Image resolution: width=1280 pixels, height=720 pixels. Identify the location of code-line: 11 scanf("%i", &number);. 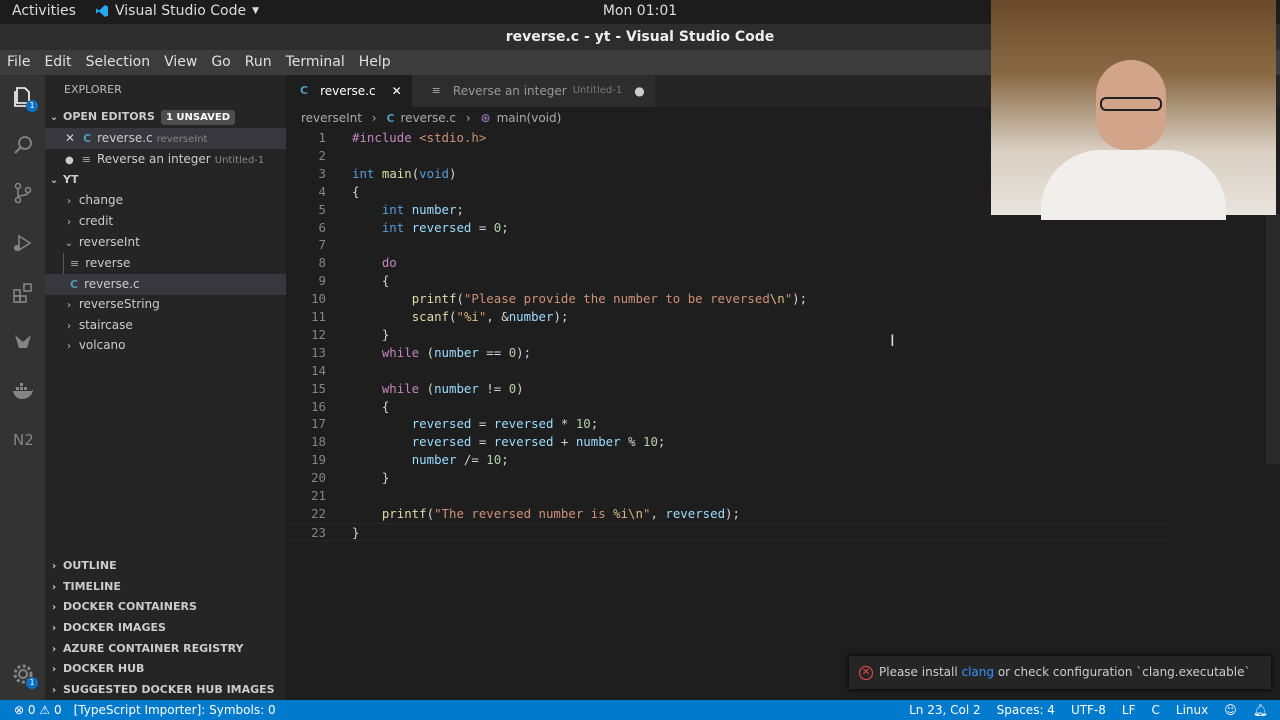
(726, 317).